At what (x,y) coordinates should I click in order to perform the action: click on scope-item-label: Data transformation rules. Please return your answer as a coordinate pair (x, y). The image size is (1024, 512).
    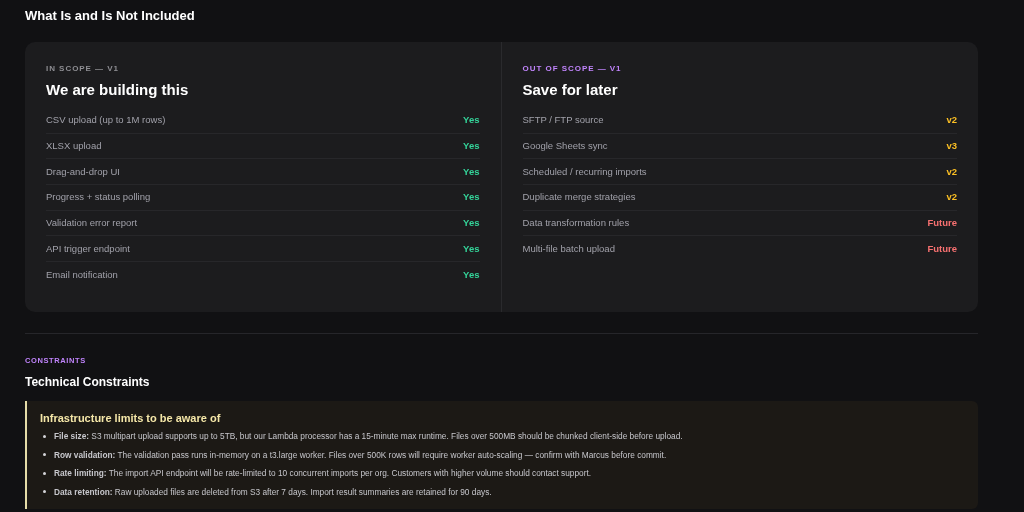
    Looking at the image, I should click on (576, 222).